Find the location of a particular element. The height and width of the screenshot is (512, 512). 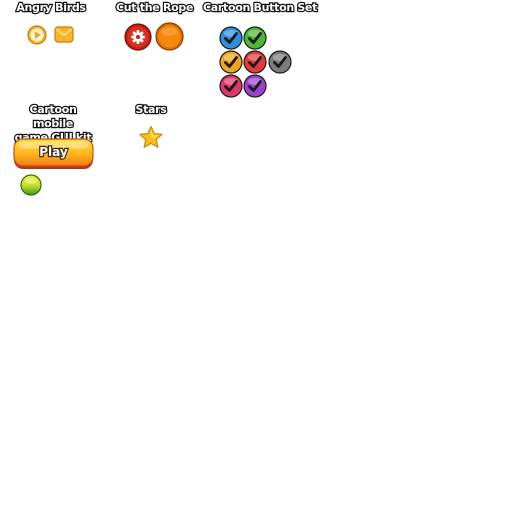

cartoon-button-set-title: Cartoon Button Set is located at coordinates (260, 7).